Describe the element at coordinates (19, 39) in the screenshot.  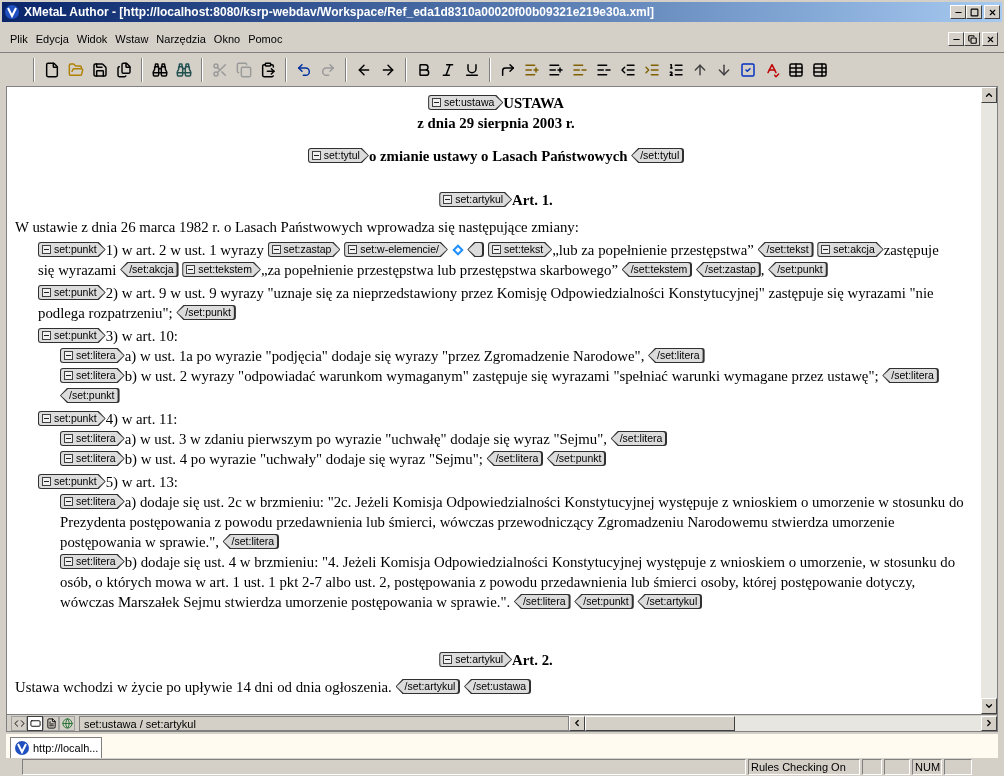
I see `menu-item: Plik` at that location.